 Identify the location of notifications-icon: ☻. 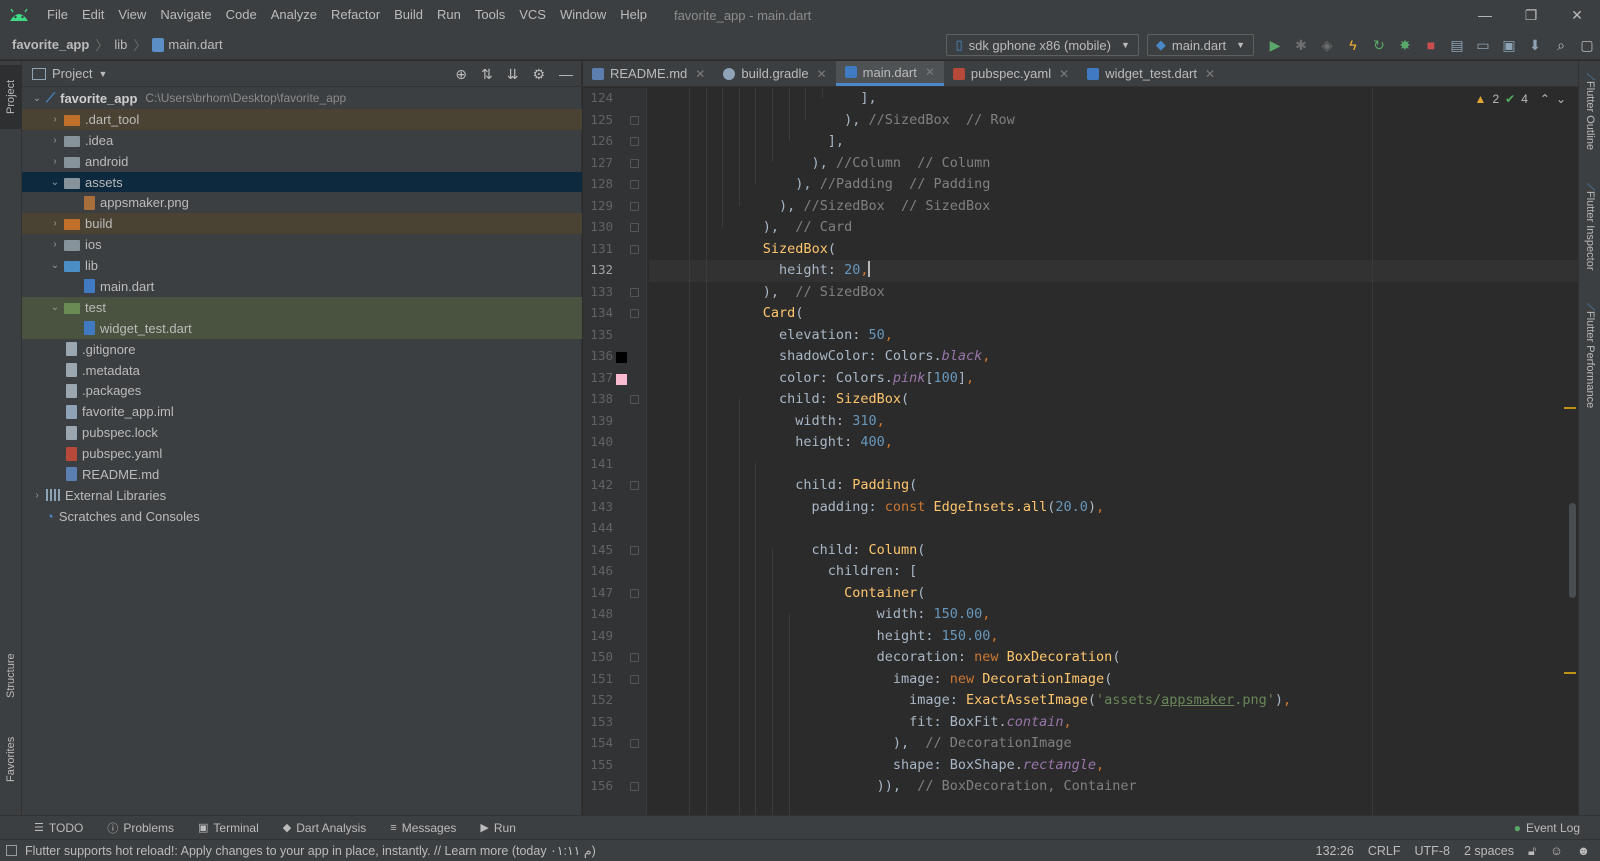
(1583, 851).